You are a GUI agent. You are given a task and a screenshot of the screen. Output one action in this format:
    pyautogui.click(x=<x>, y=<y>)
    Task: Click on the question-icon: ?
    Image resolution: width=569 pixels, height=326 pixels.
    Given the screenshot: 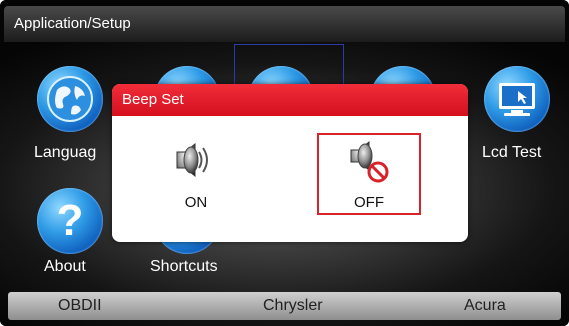 What is the action you would take?
    pyautogui.click(x=70, y=220)
    